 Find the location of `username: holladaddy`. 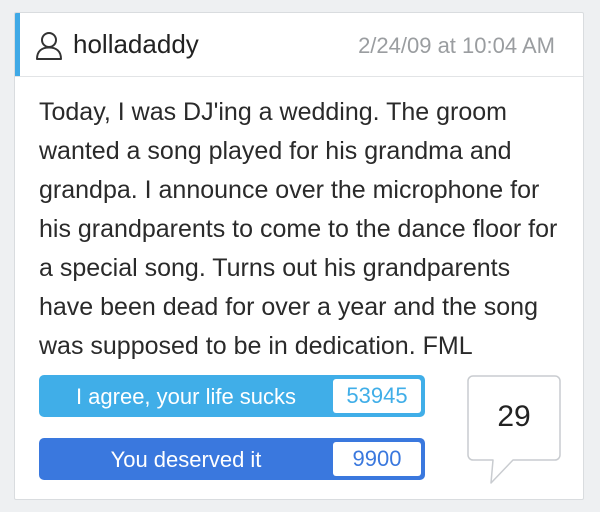

username: holladaddy is located at coordinates (136, 44).